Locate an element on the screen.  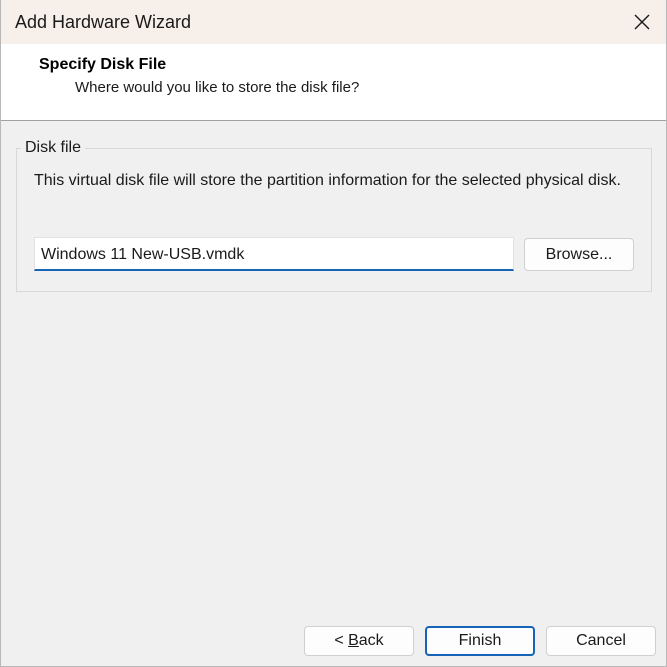
disk-file-group-label: Disk file is located at coordinates (53, 148).